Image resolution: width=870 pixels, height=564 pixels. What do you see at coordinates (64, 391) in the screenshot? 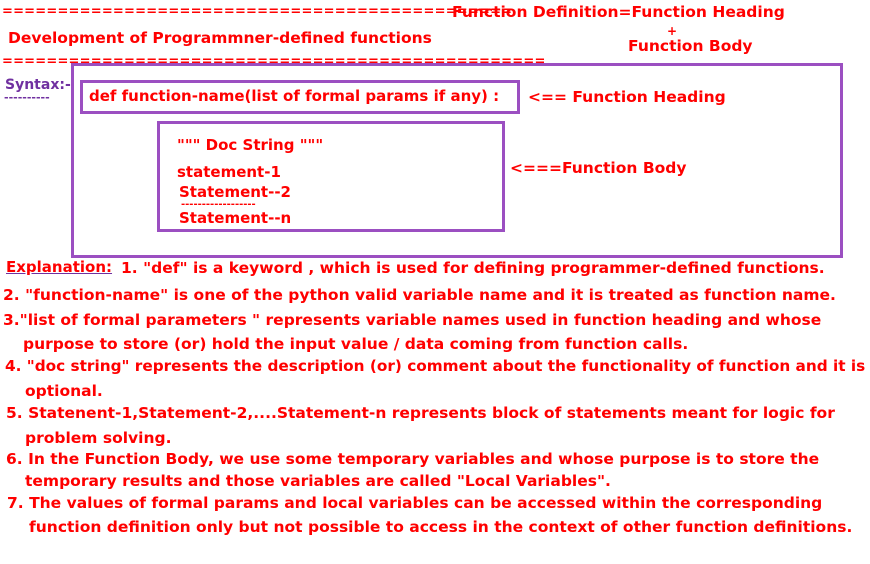
I see `explanation-line-4-cont: optional.` at bounding box center [64, 391].